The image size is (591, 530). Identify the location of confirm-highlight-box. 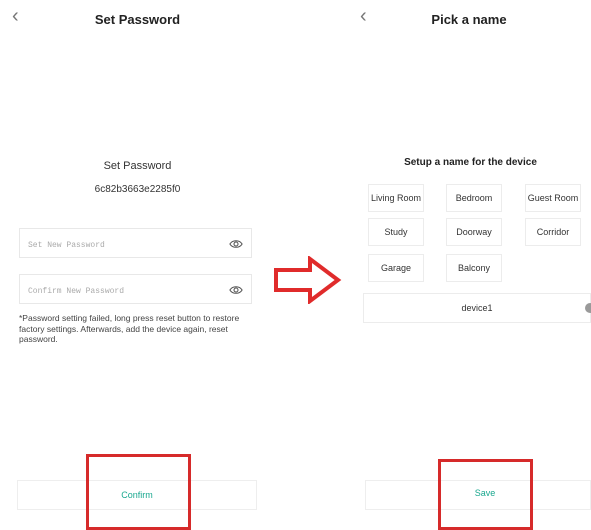
(138, 492).